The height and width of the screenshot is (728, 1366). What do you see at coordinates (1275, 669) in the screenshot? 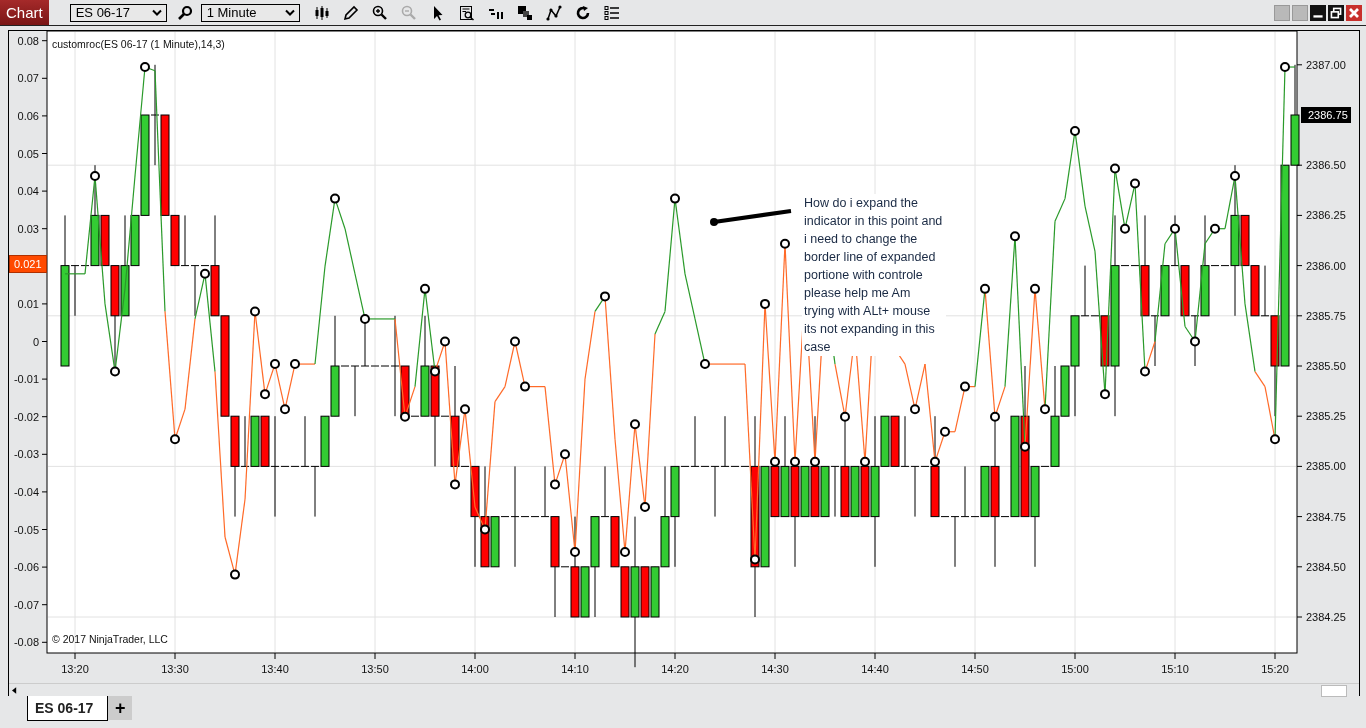
I see `axis-label: 15:20` at bounding box center [1275, 669].